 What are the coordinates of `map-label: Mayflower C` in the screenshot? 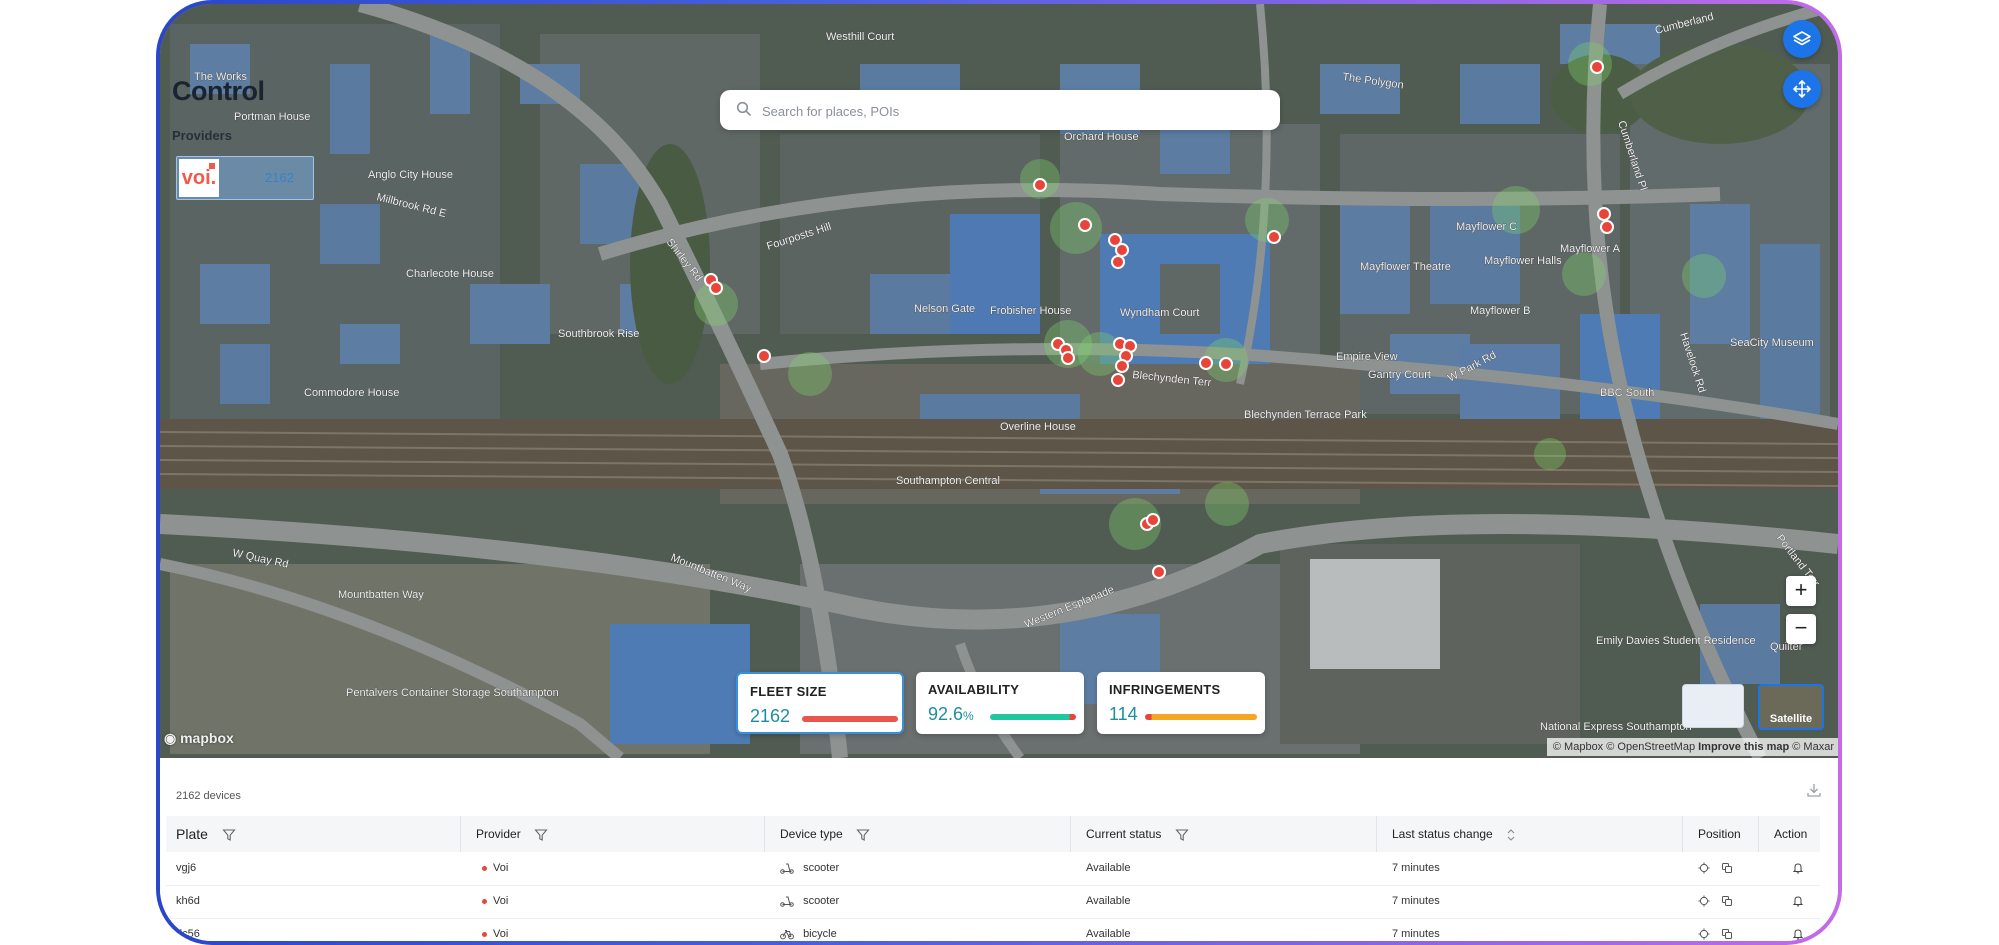 It's located at (1486, 227).